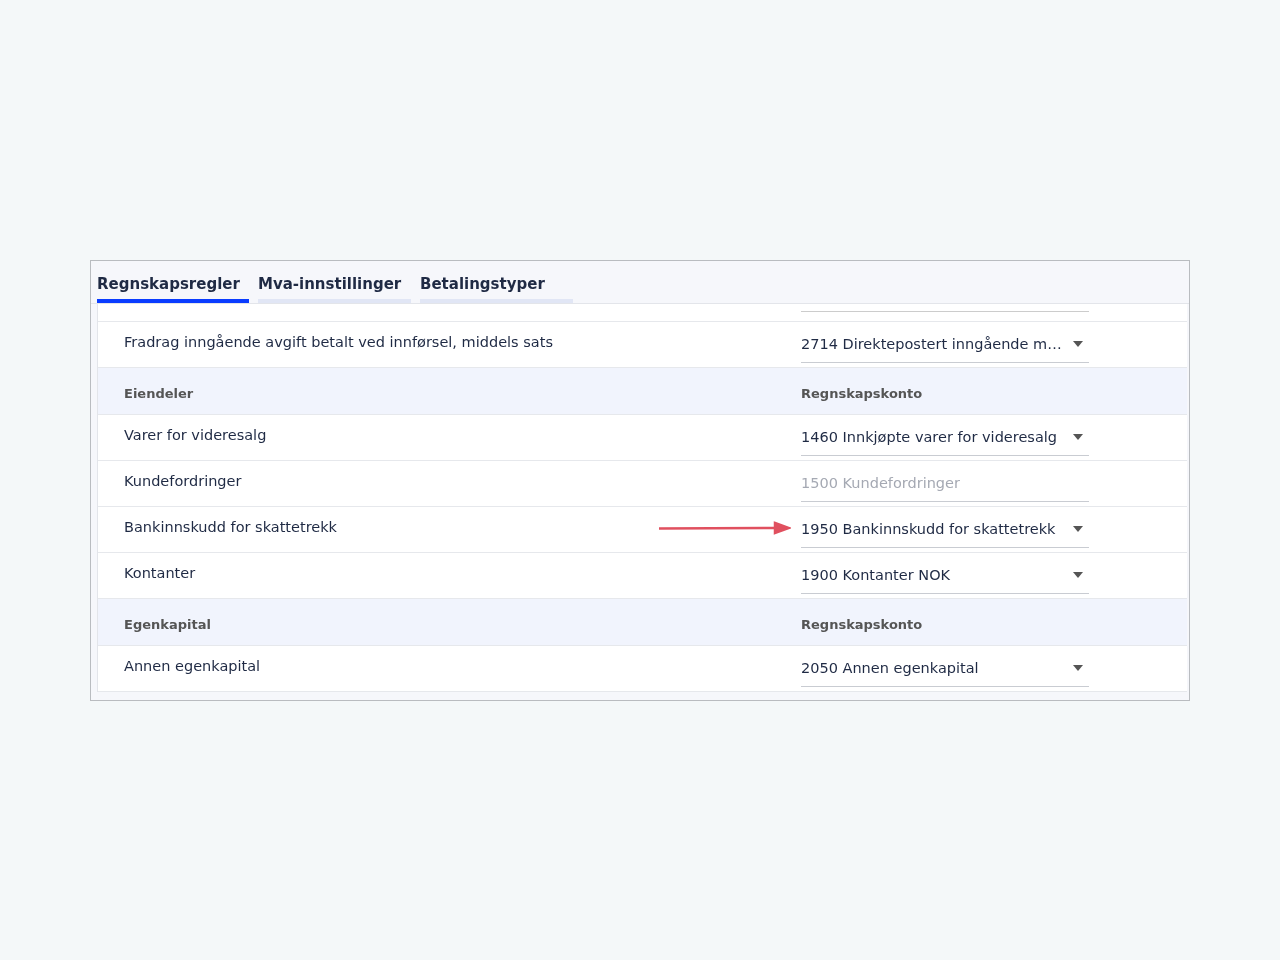 Image resolution: width=1280 pixels, height=960 pixels. Describe the element at coordinates (159, 393) in the screenshot. I see `section-title: Eiendeler` at that location.